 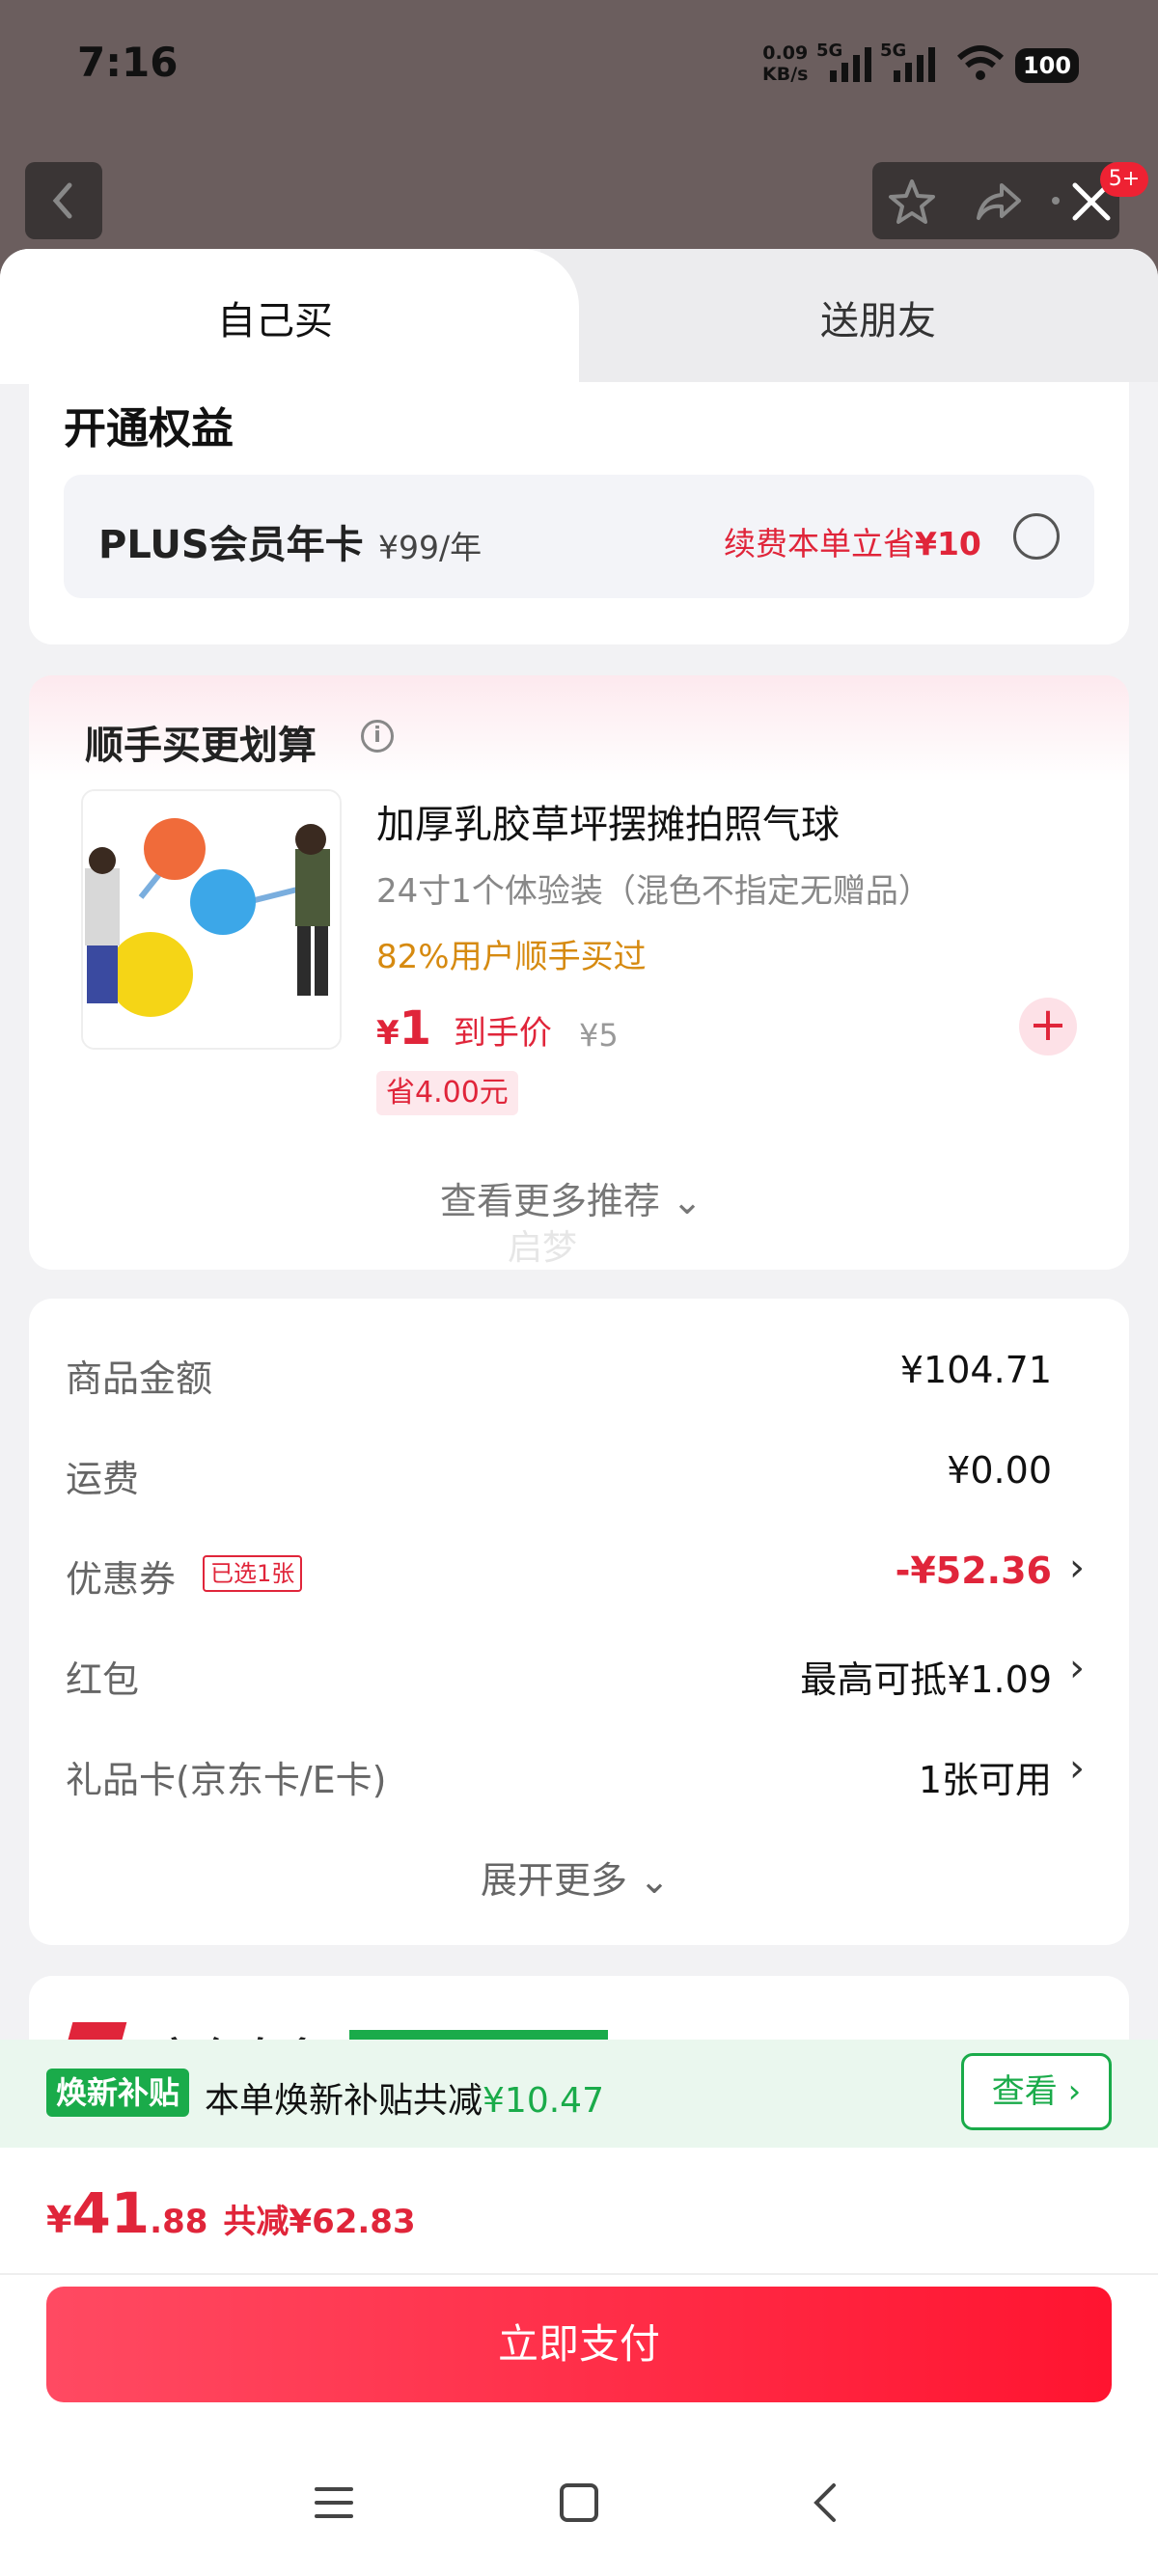 What do you see at coordinates (139, 1378) in the screenshot?
I see `goods-amount-label: 商品金额` at bounding box center [139, 1378].